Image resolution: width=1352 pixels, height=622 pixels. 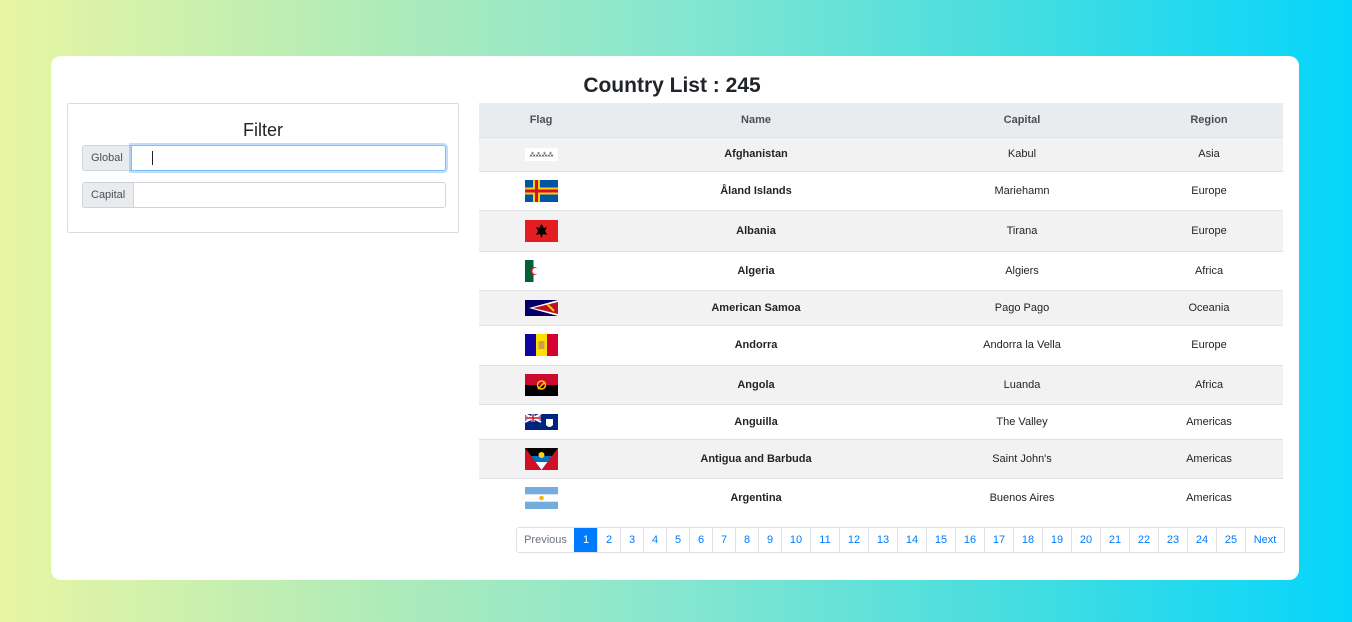 What do you see at coordinates (769, 540) in the screenshot?
I see `page-button-9: 9` at bounding box center [769, 540].